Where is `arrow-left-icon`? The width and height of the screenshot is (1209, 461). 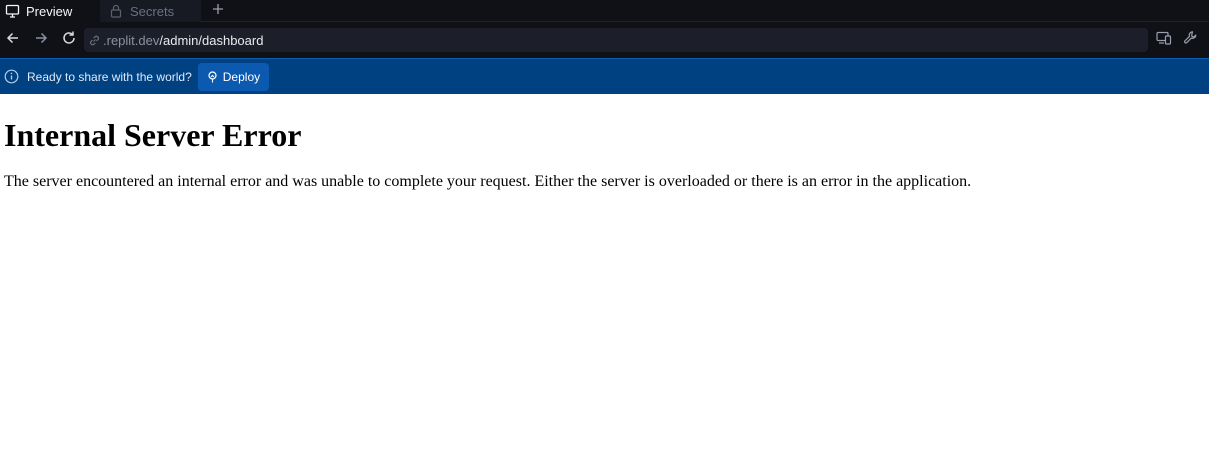 arrow-left-icon is located at coordinates (13, 40).